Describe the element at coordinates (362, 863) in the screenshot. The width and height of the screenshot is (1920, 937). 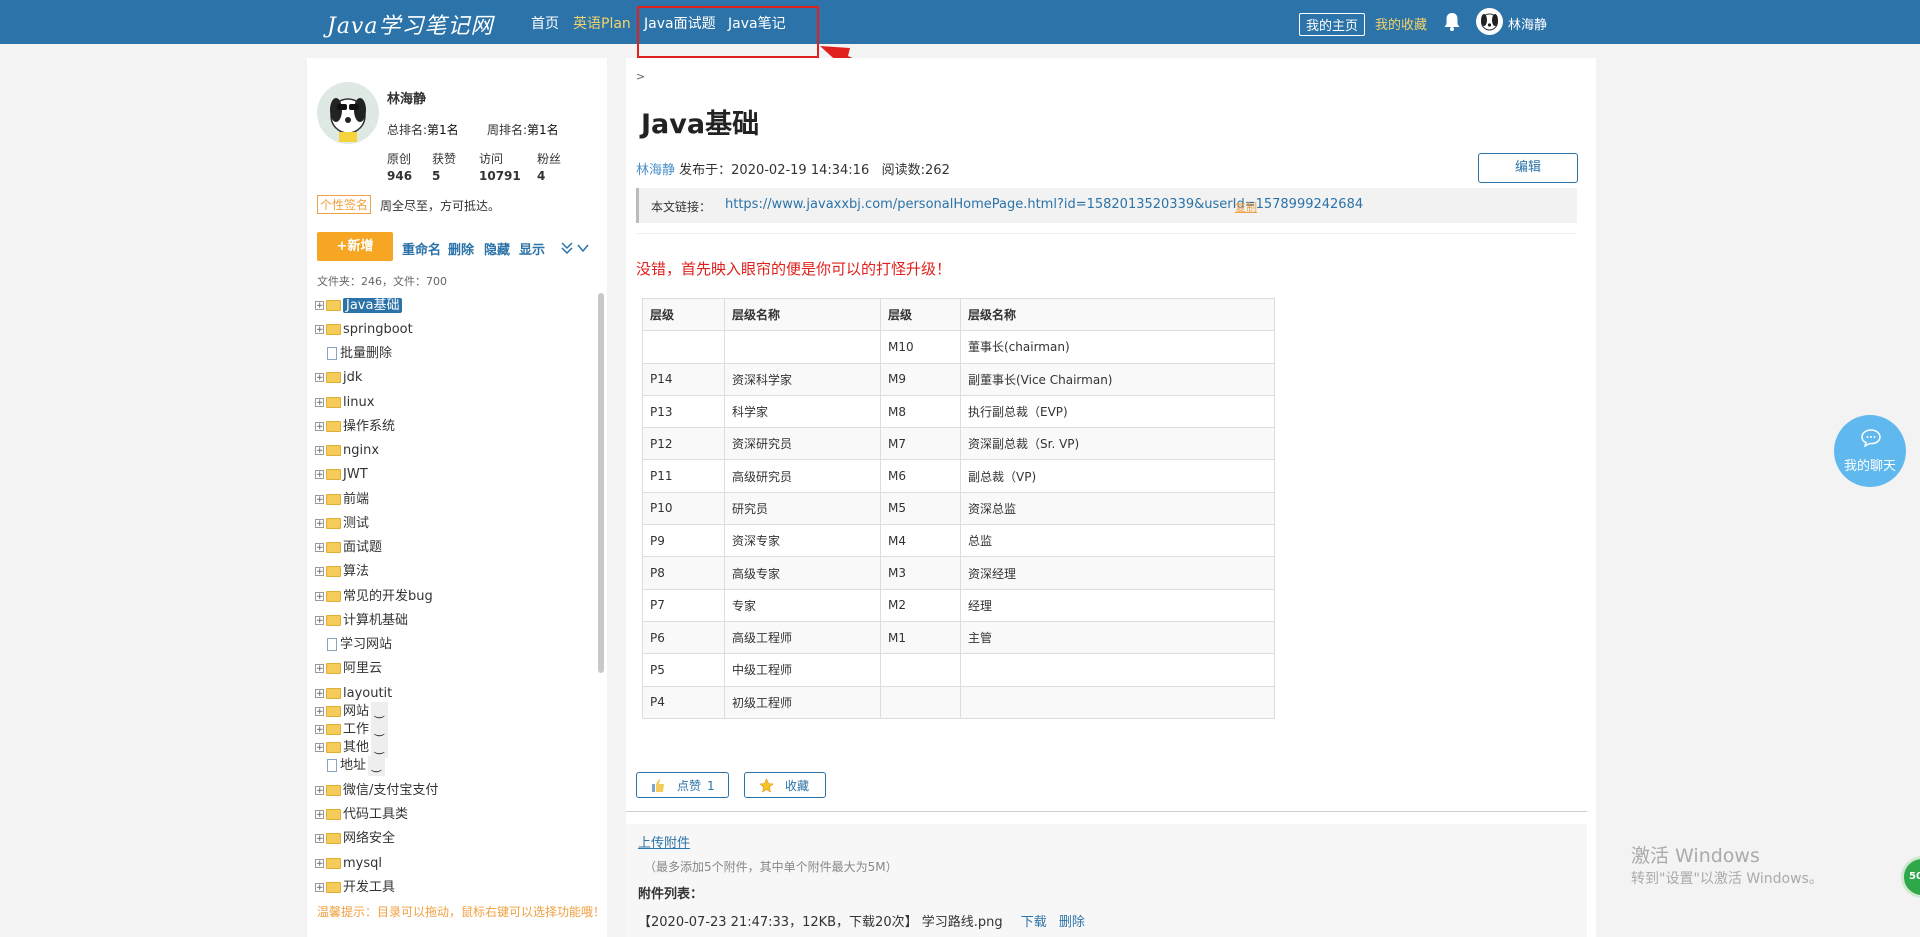
I see `tree-label: mysql` at that location.